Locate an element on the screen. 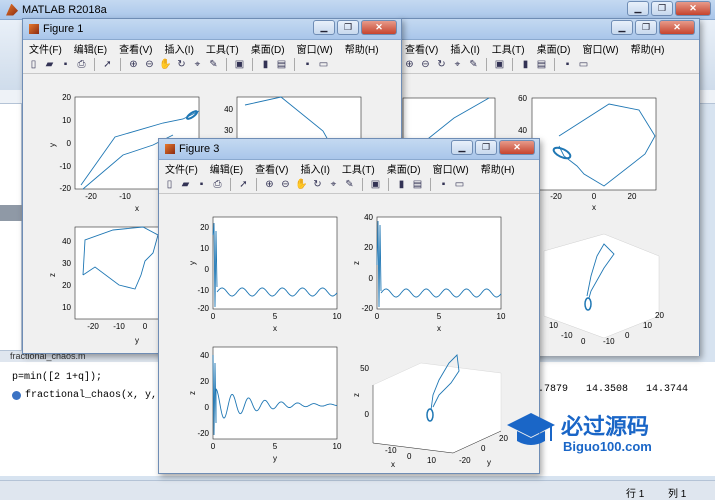 The image size is (715, 500). fig2-close-button: ✕ is located at coordinates (677, 27).